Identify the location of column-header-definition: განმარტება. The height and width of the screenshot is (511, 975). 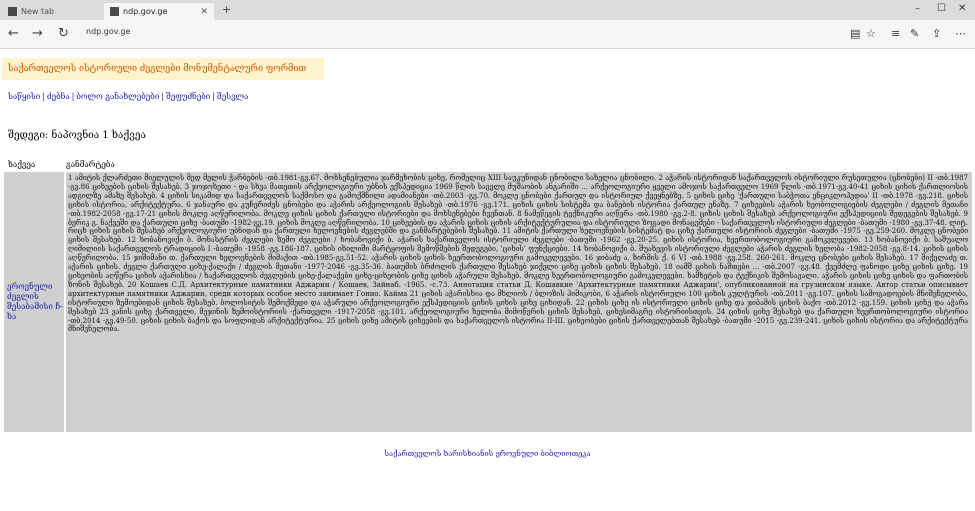
(90, 164).